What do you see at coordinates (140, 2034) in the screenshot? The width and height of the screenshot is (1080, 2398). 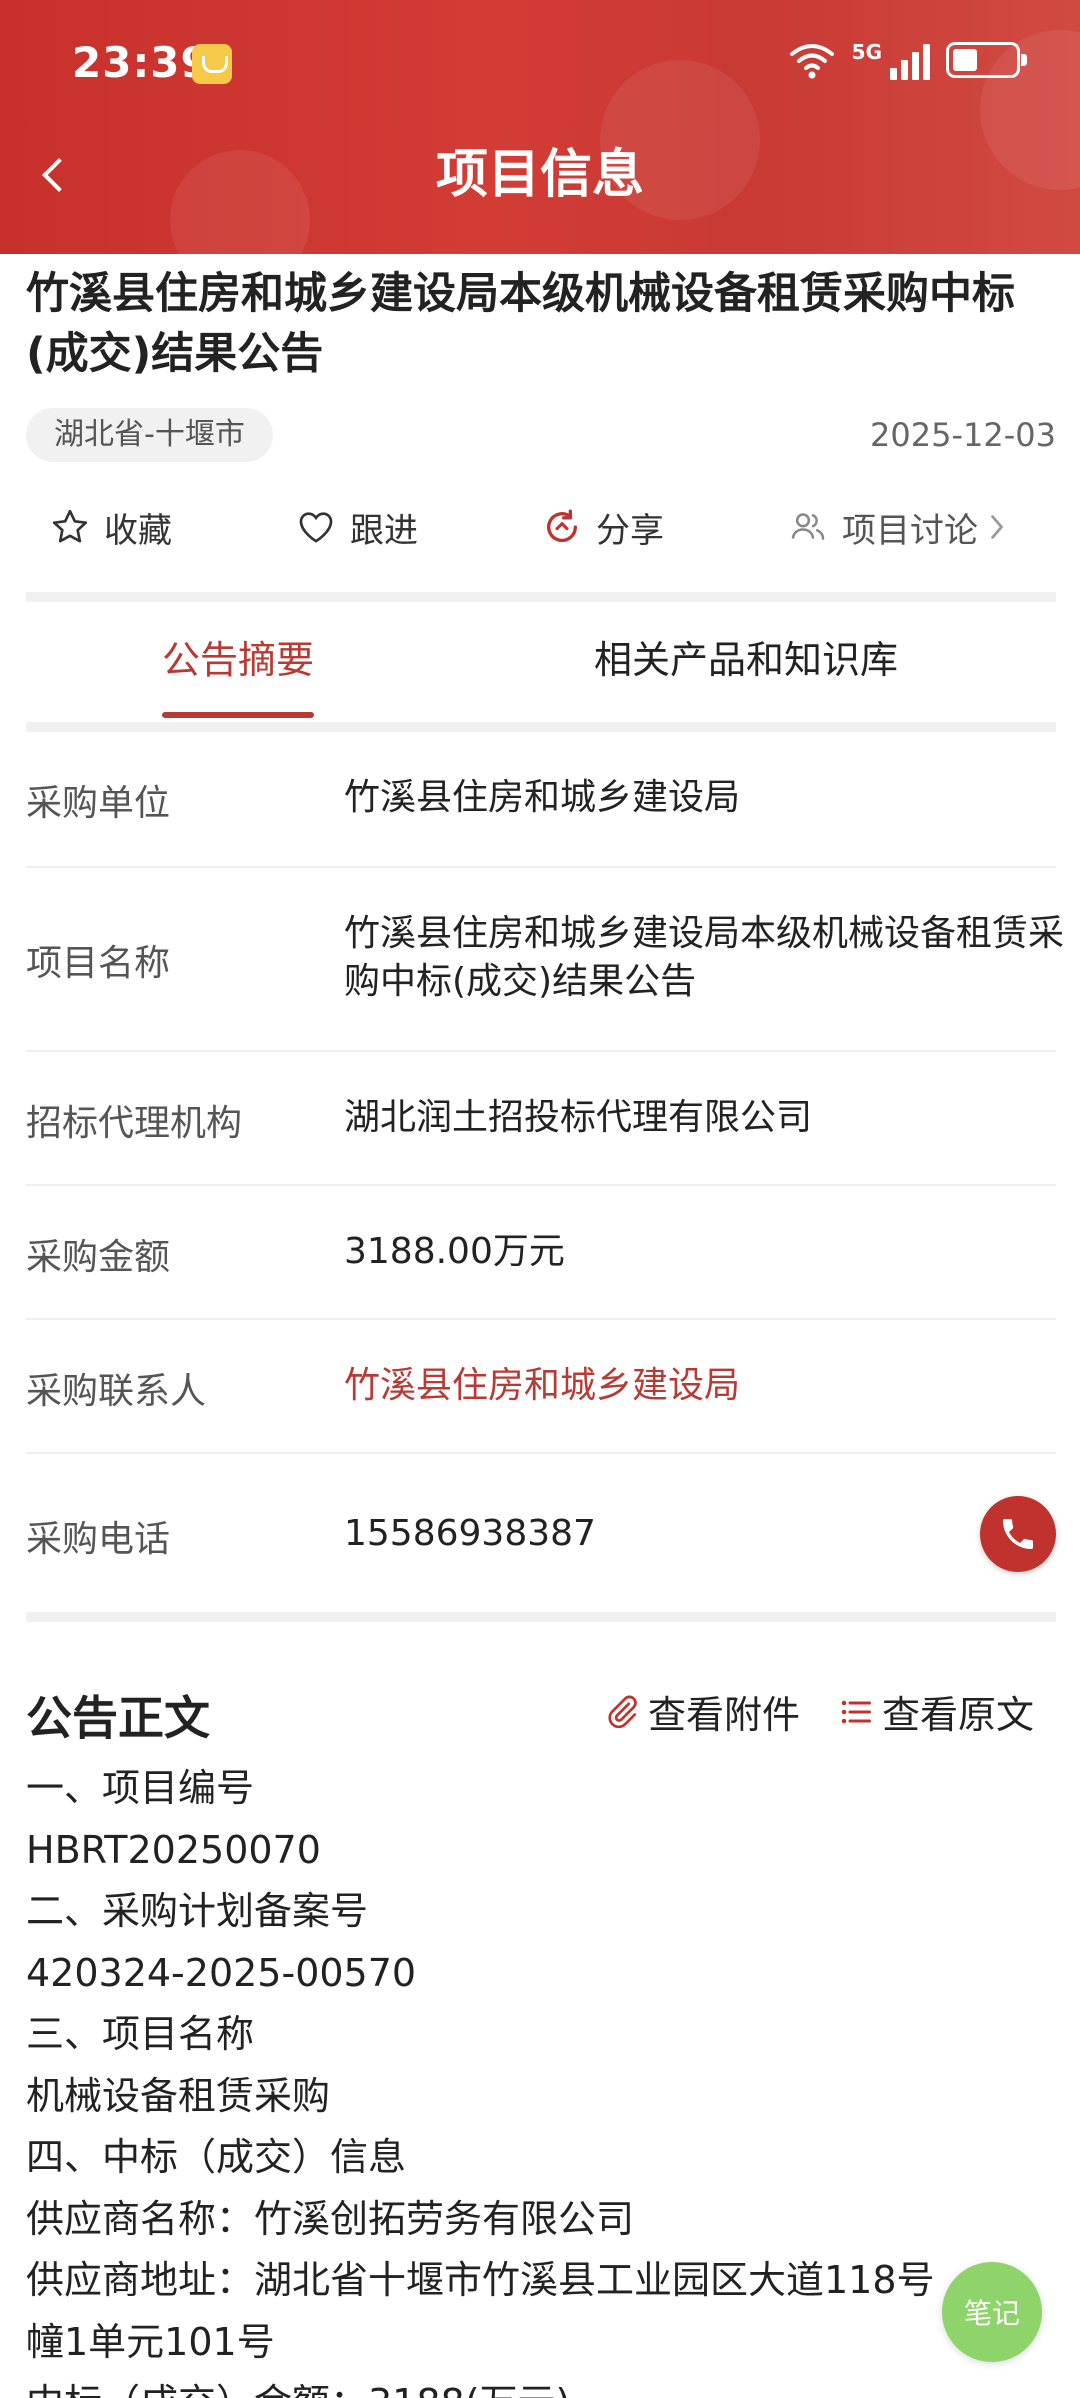 I see `body-line: 三、项目名称` at bounding box center [140, 2034].